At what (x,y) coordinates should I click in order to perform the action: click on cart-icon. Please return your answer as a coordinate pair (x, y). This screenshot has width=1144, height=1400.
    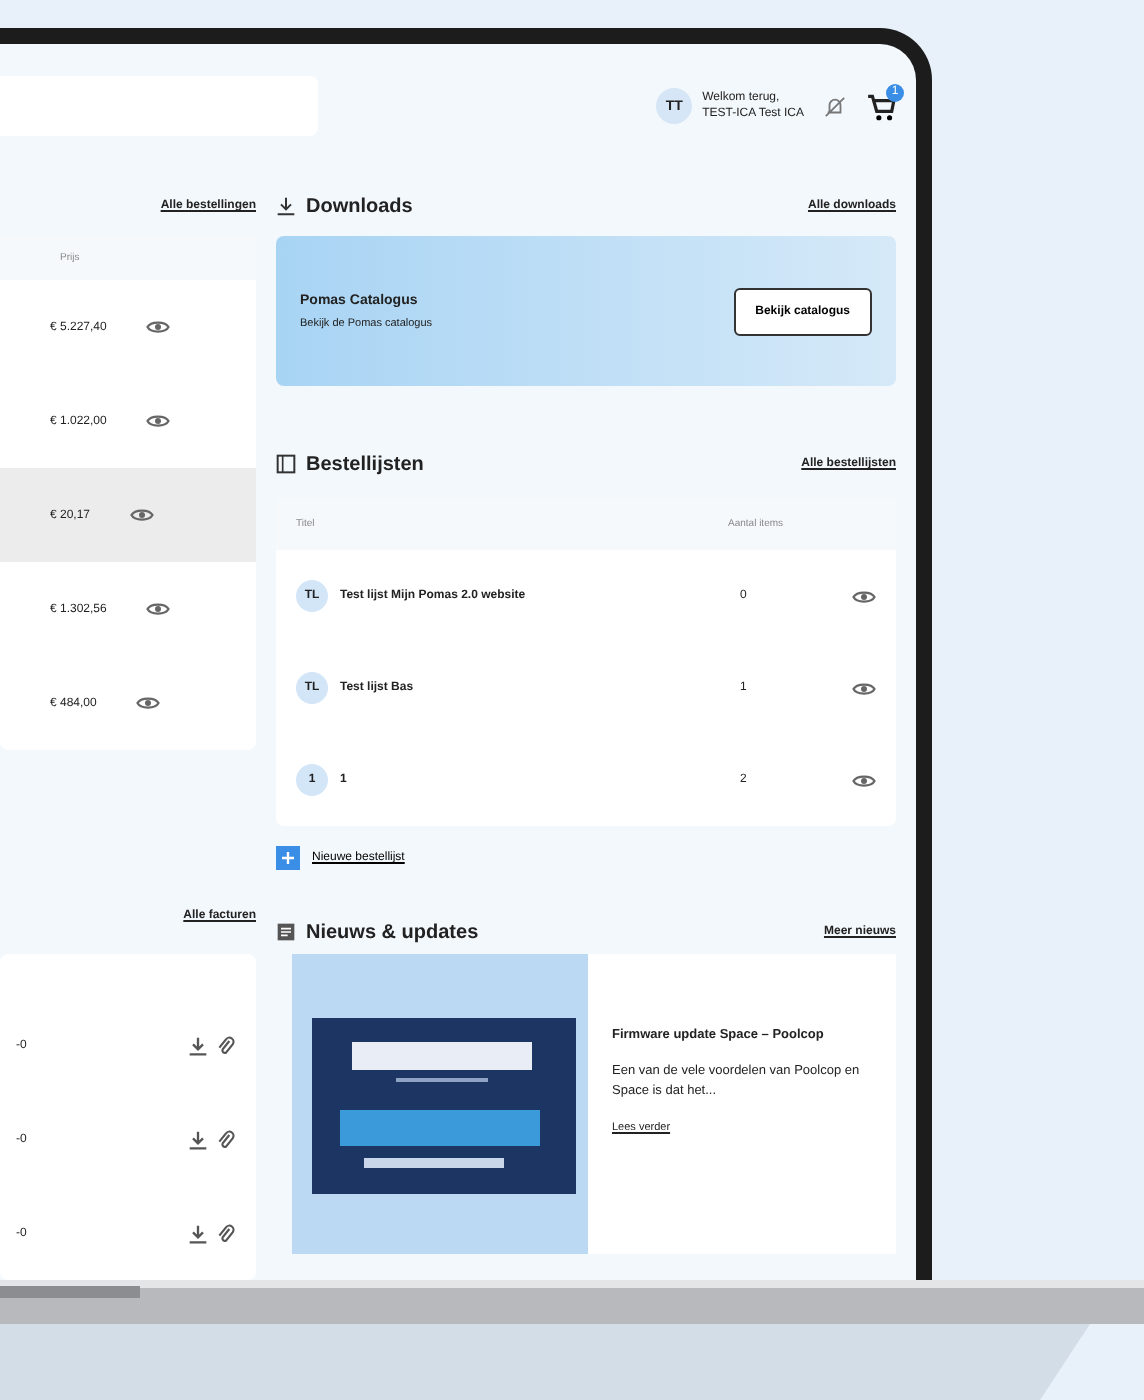
    Looking at the image, I should click on (881, 106).